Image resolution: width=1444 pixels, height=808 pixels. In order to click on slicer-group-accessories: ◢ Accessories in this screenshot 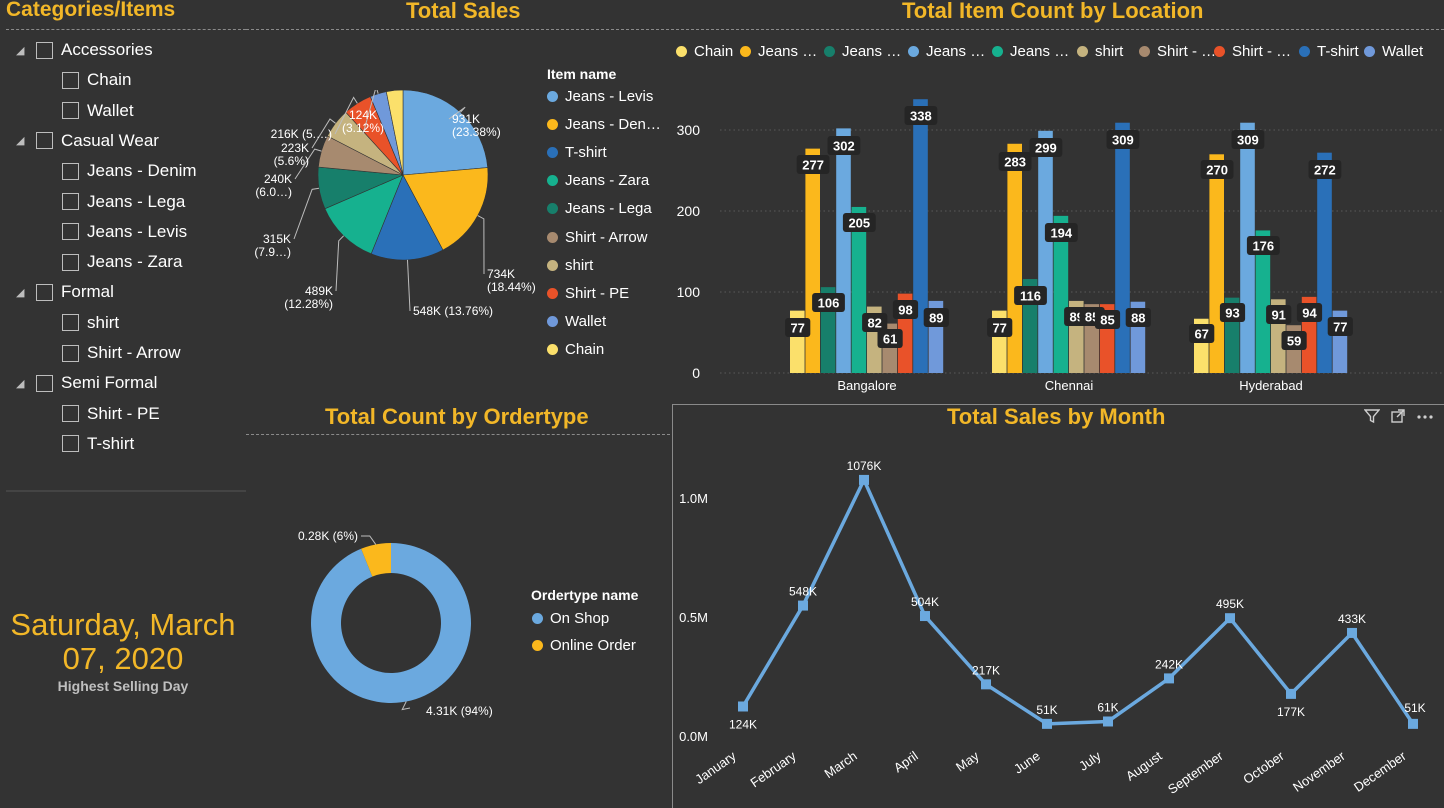, I will do `click(84, 50)`.